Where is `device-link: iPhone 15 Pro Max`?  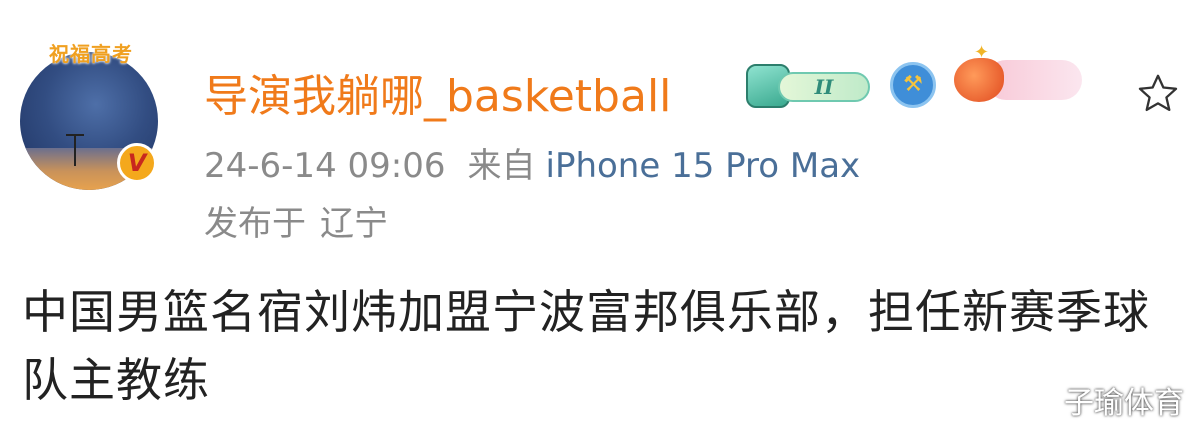
device-link: iPhone 15 Pro Max is located at coordinates (703, 166).